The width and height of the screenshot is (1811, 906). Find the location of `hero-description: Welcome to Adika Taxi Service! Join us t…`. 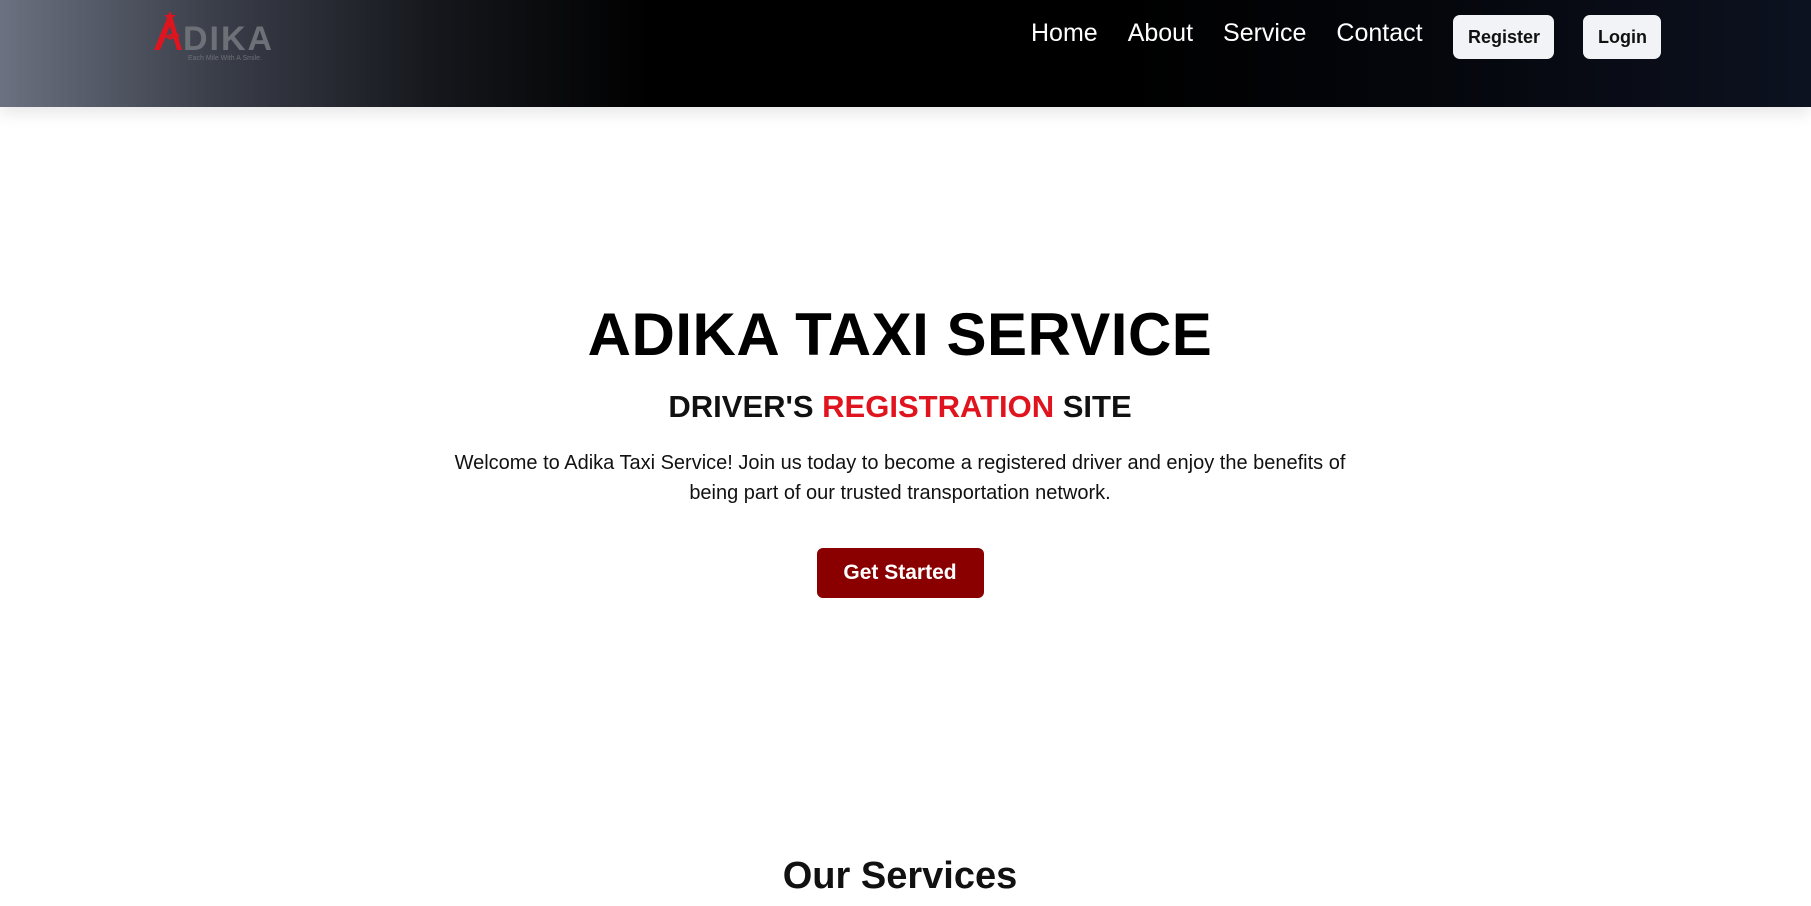

hero-description: Welcome to Adika Taxi Service! Join us t… is located at coordinates (900, 478).